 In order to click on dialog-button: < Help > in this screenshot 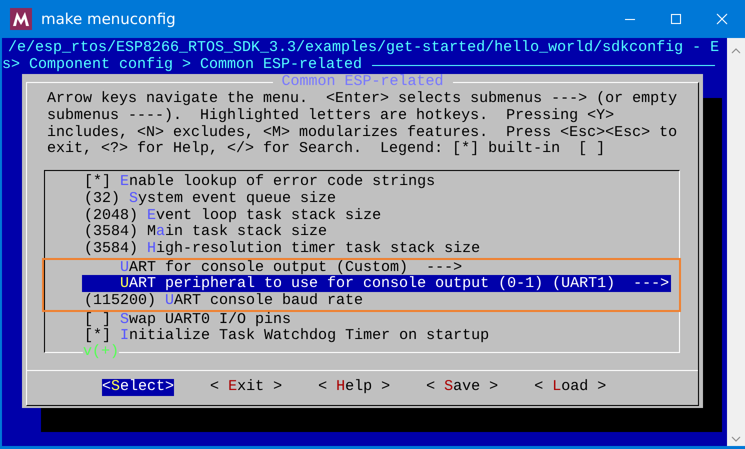, I will do `click(354, 387)`.